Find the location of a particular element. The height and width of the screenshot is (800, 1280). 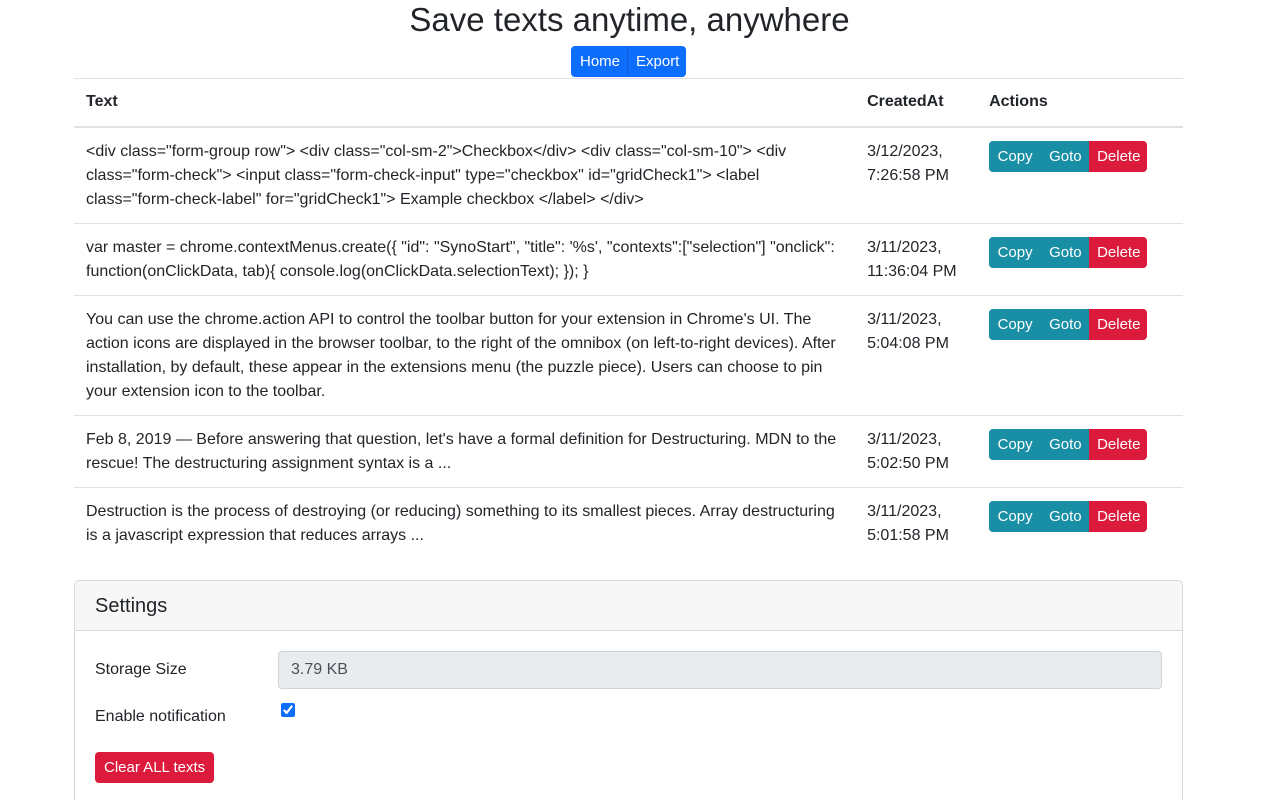

storage-size-field is located at coordinates (720, 670).